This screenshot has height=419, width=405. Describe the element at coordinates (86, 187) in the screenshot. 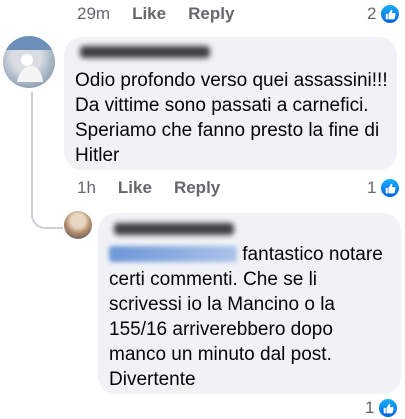

I see `comment-time: 1h` at that location.